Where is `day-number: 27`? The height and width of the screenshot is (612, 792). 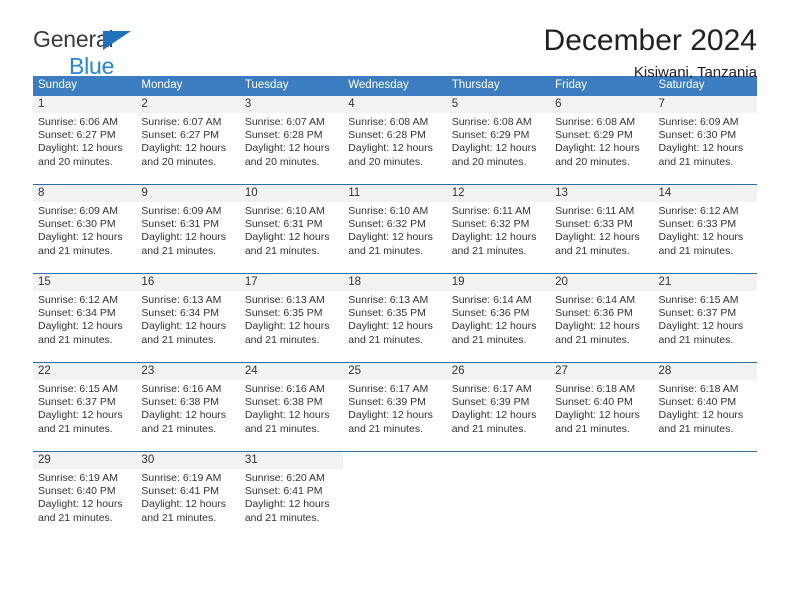 day-number: 27 is located at coordinates (602, 371).